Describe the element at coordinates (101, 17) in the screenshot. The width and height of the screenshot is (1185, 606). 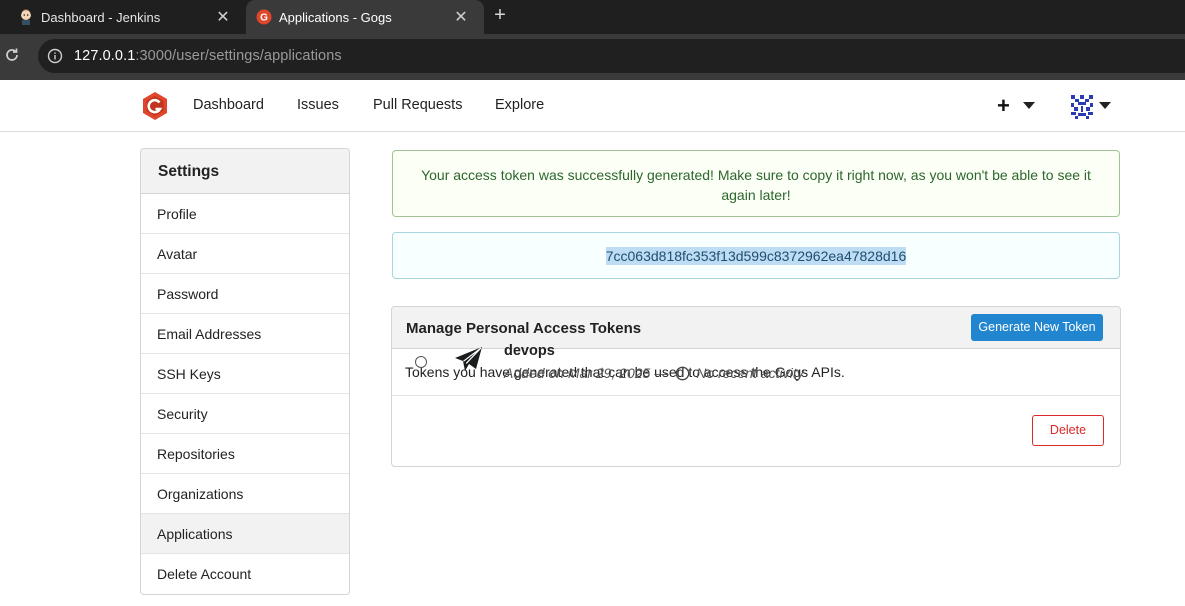
I see `tab-title: Dashboard - Jenkins` at that location.